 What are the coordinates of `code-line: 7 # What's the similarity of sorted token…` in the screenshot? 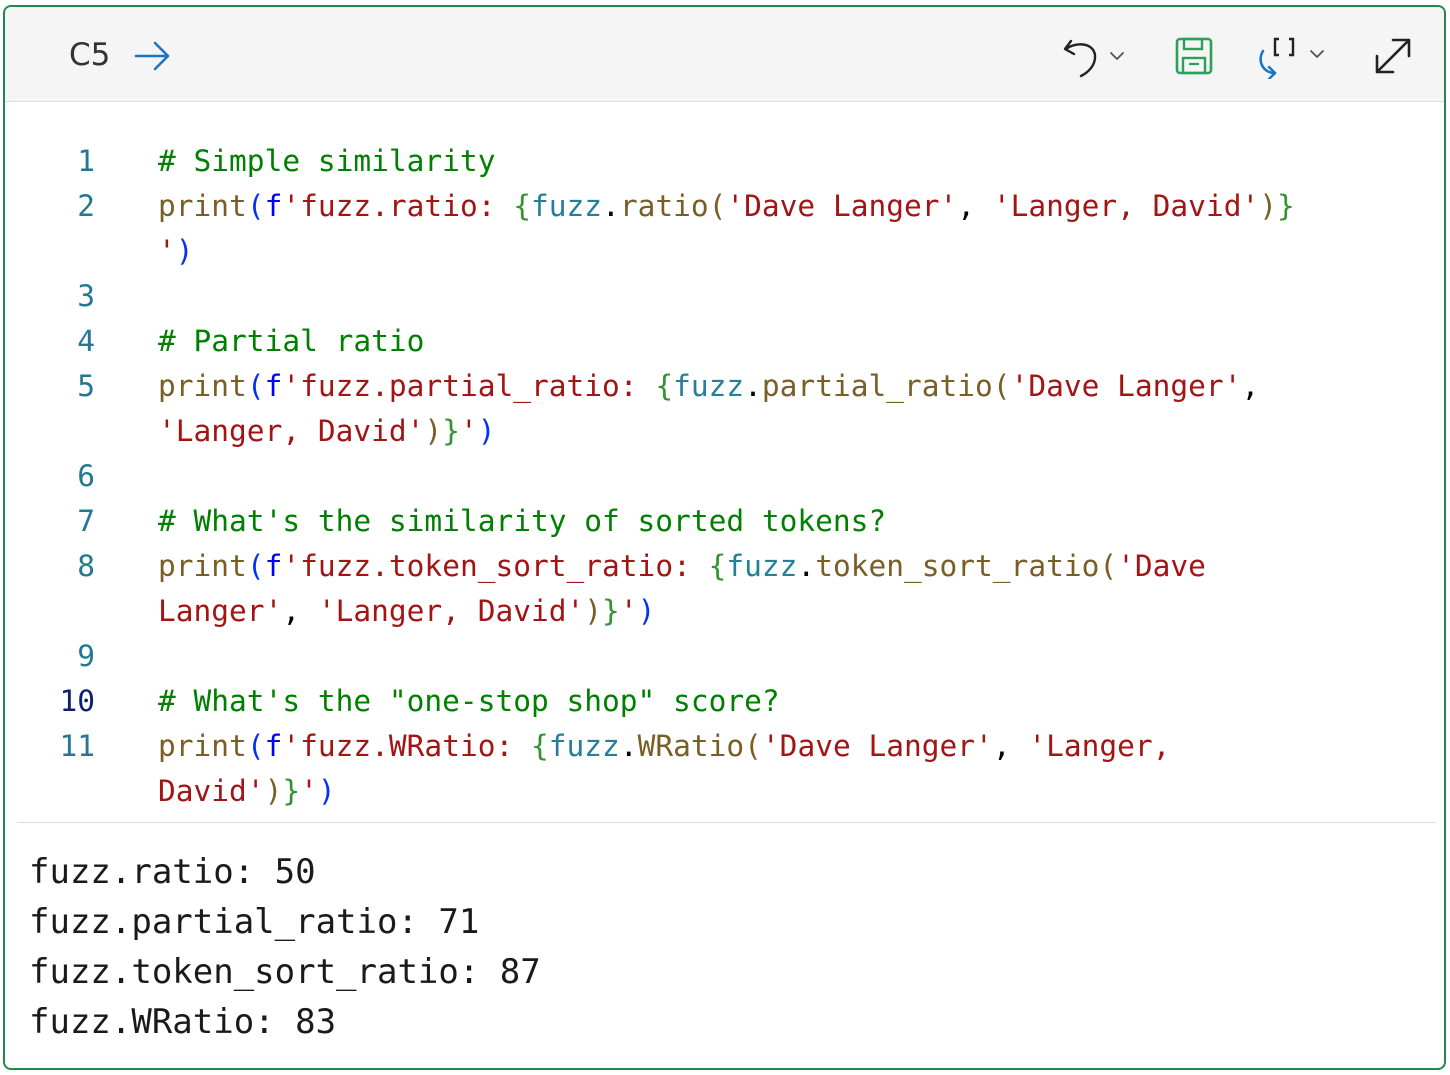 It's located at (724, 521).